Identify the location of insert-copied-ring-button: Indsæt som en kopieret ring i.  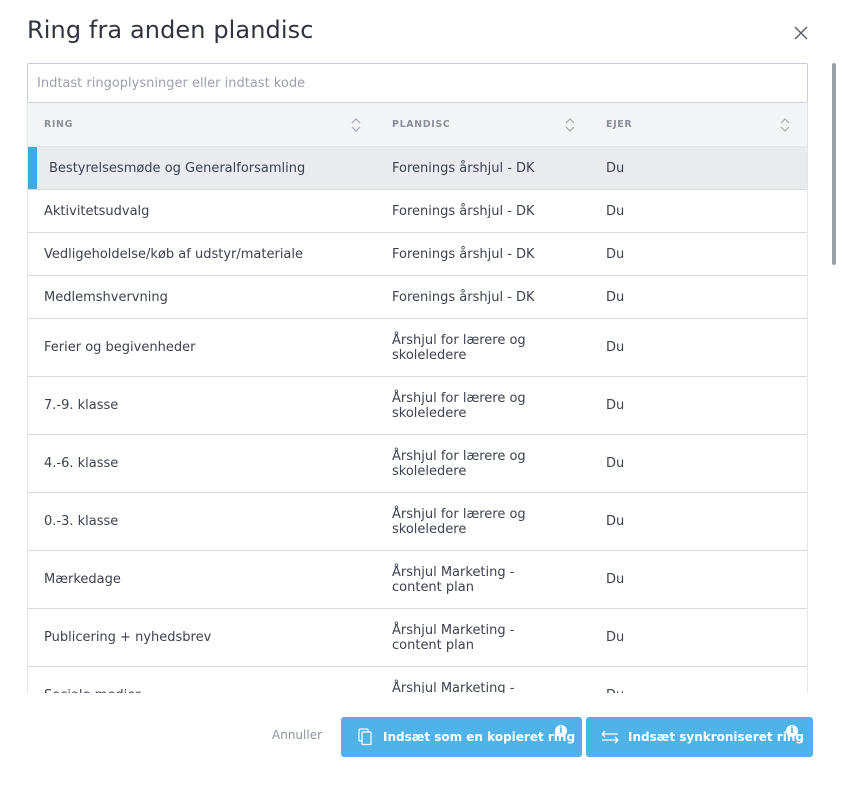
(461, 737).